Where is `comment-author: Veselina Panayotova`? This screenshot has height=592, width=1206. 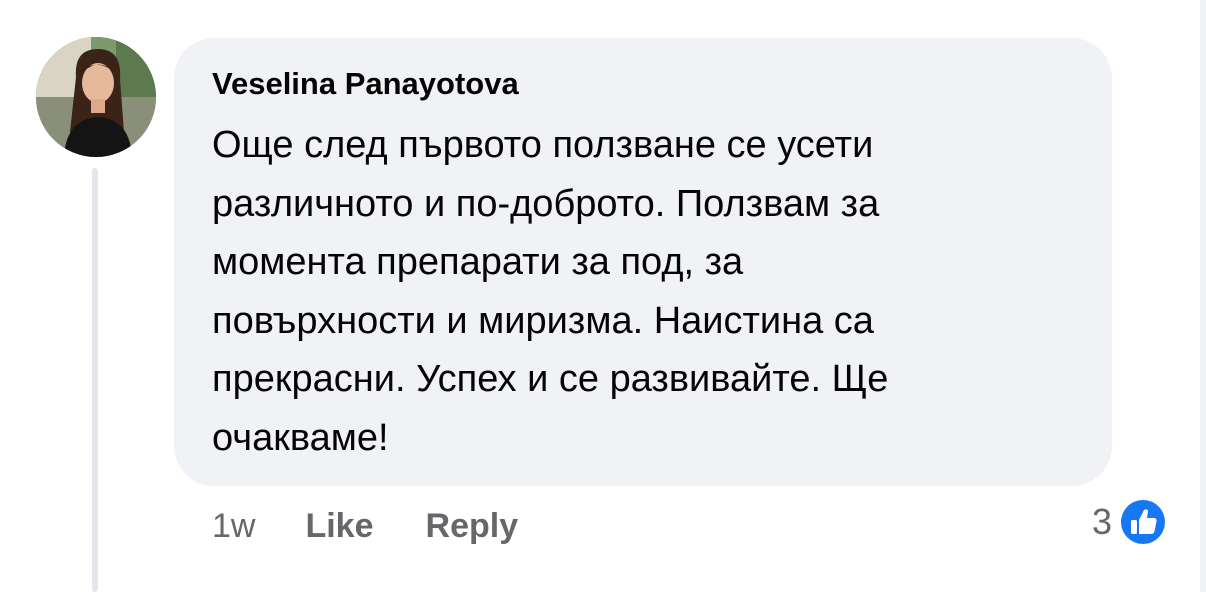
comment-author: Veselina Panayotova is located at coordinates (365, 84).